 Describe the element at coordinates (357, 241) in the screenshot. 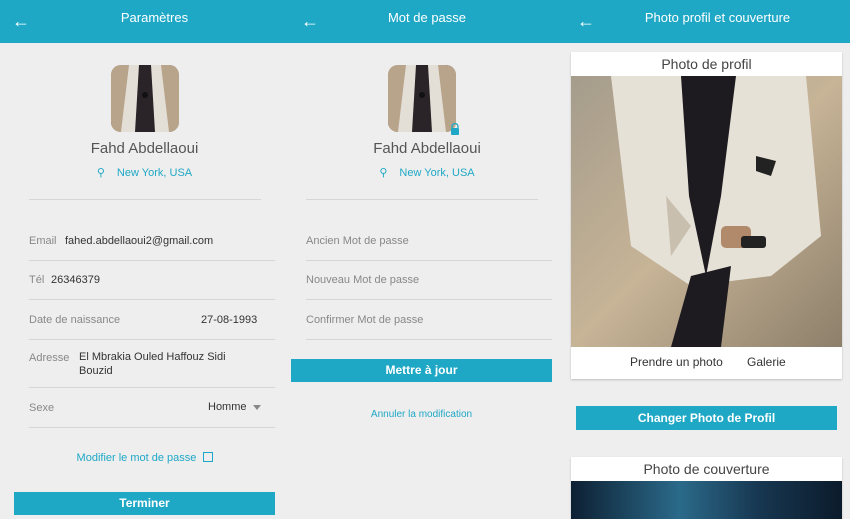

I see `old-password-field: Ancien Mot de passe` at that location.